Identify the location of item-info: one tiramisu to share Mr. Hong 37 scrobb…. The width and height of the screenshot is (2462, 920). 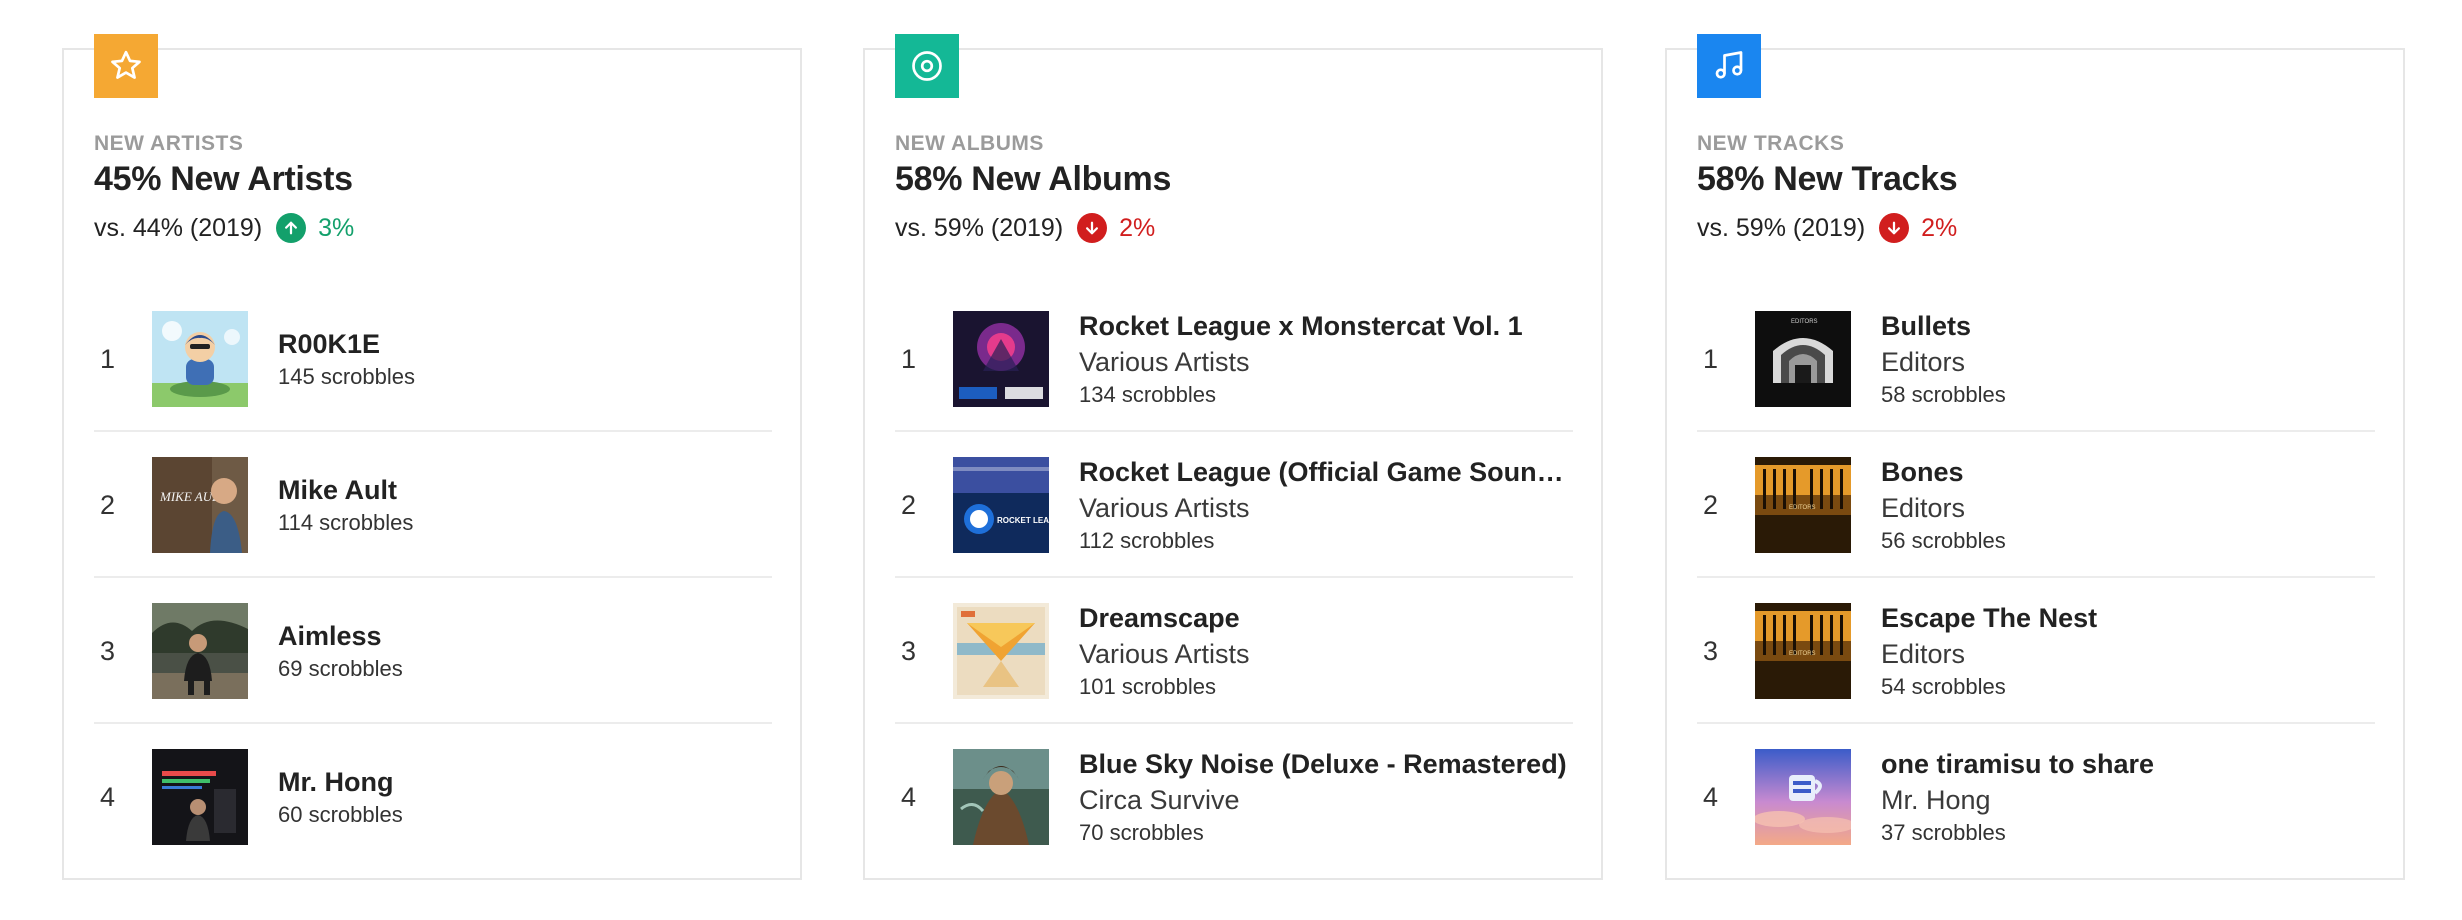
(2128, 797).